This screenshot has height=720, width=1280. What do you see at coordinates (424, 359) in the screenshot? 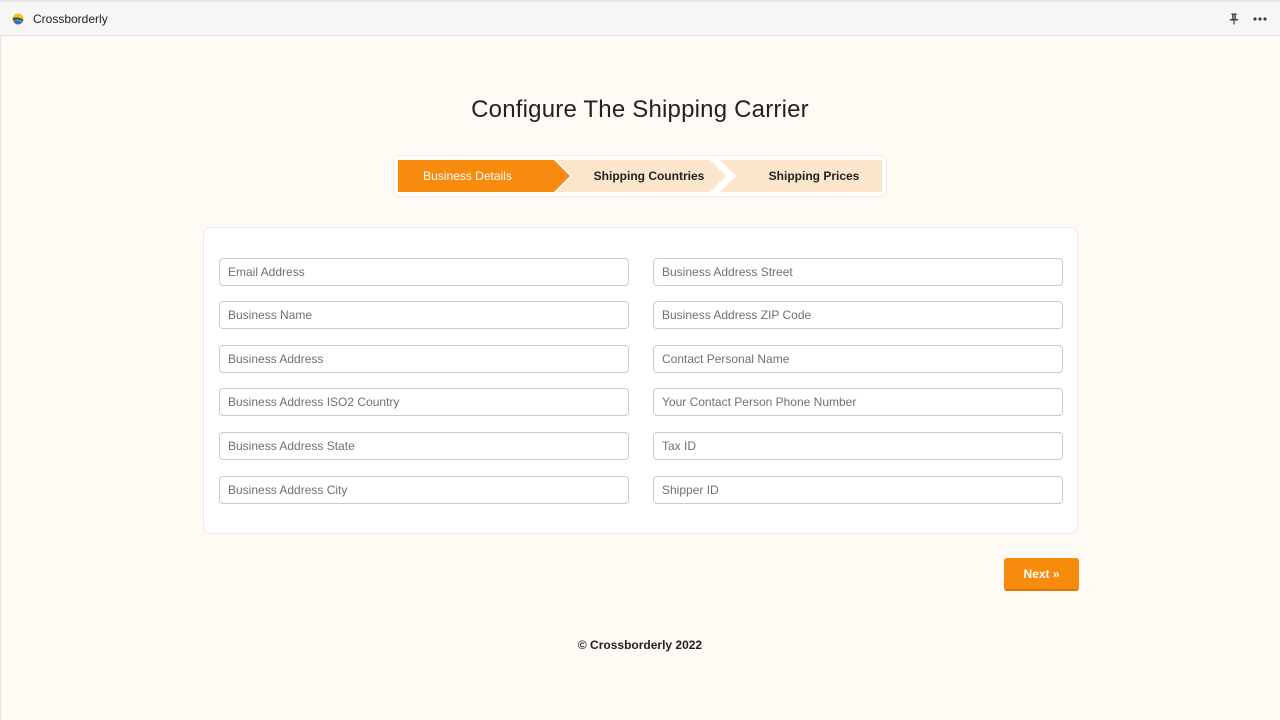
I see `business-address-input` at bounding box center [424, 359].